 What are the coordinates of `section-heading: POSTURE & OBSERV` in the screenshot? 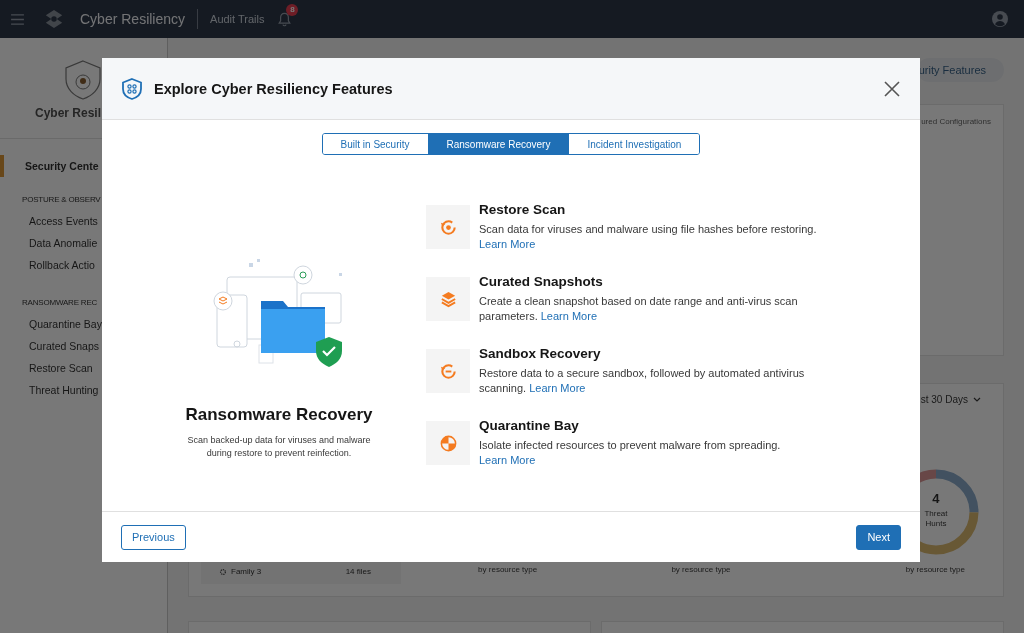 It's located at (61, 200).